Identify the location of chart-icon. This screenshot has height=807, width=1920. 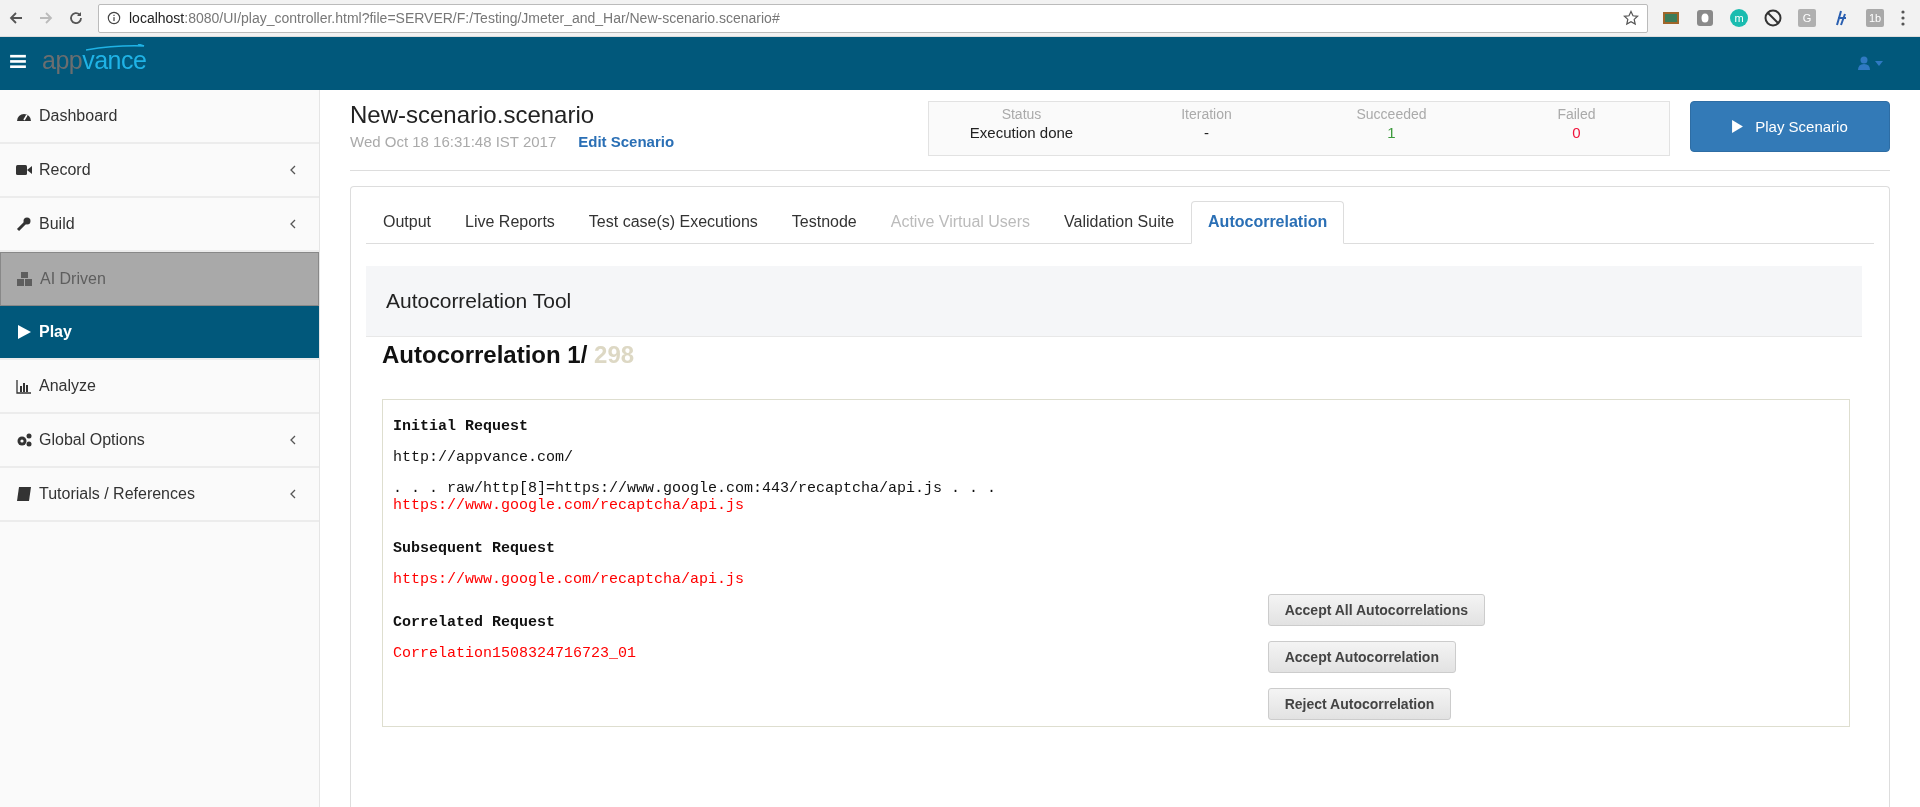
(24, 386).